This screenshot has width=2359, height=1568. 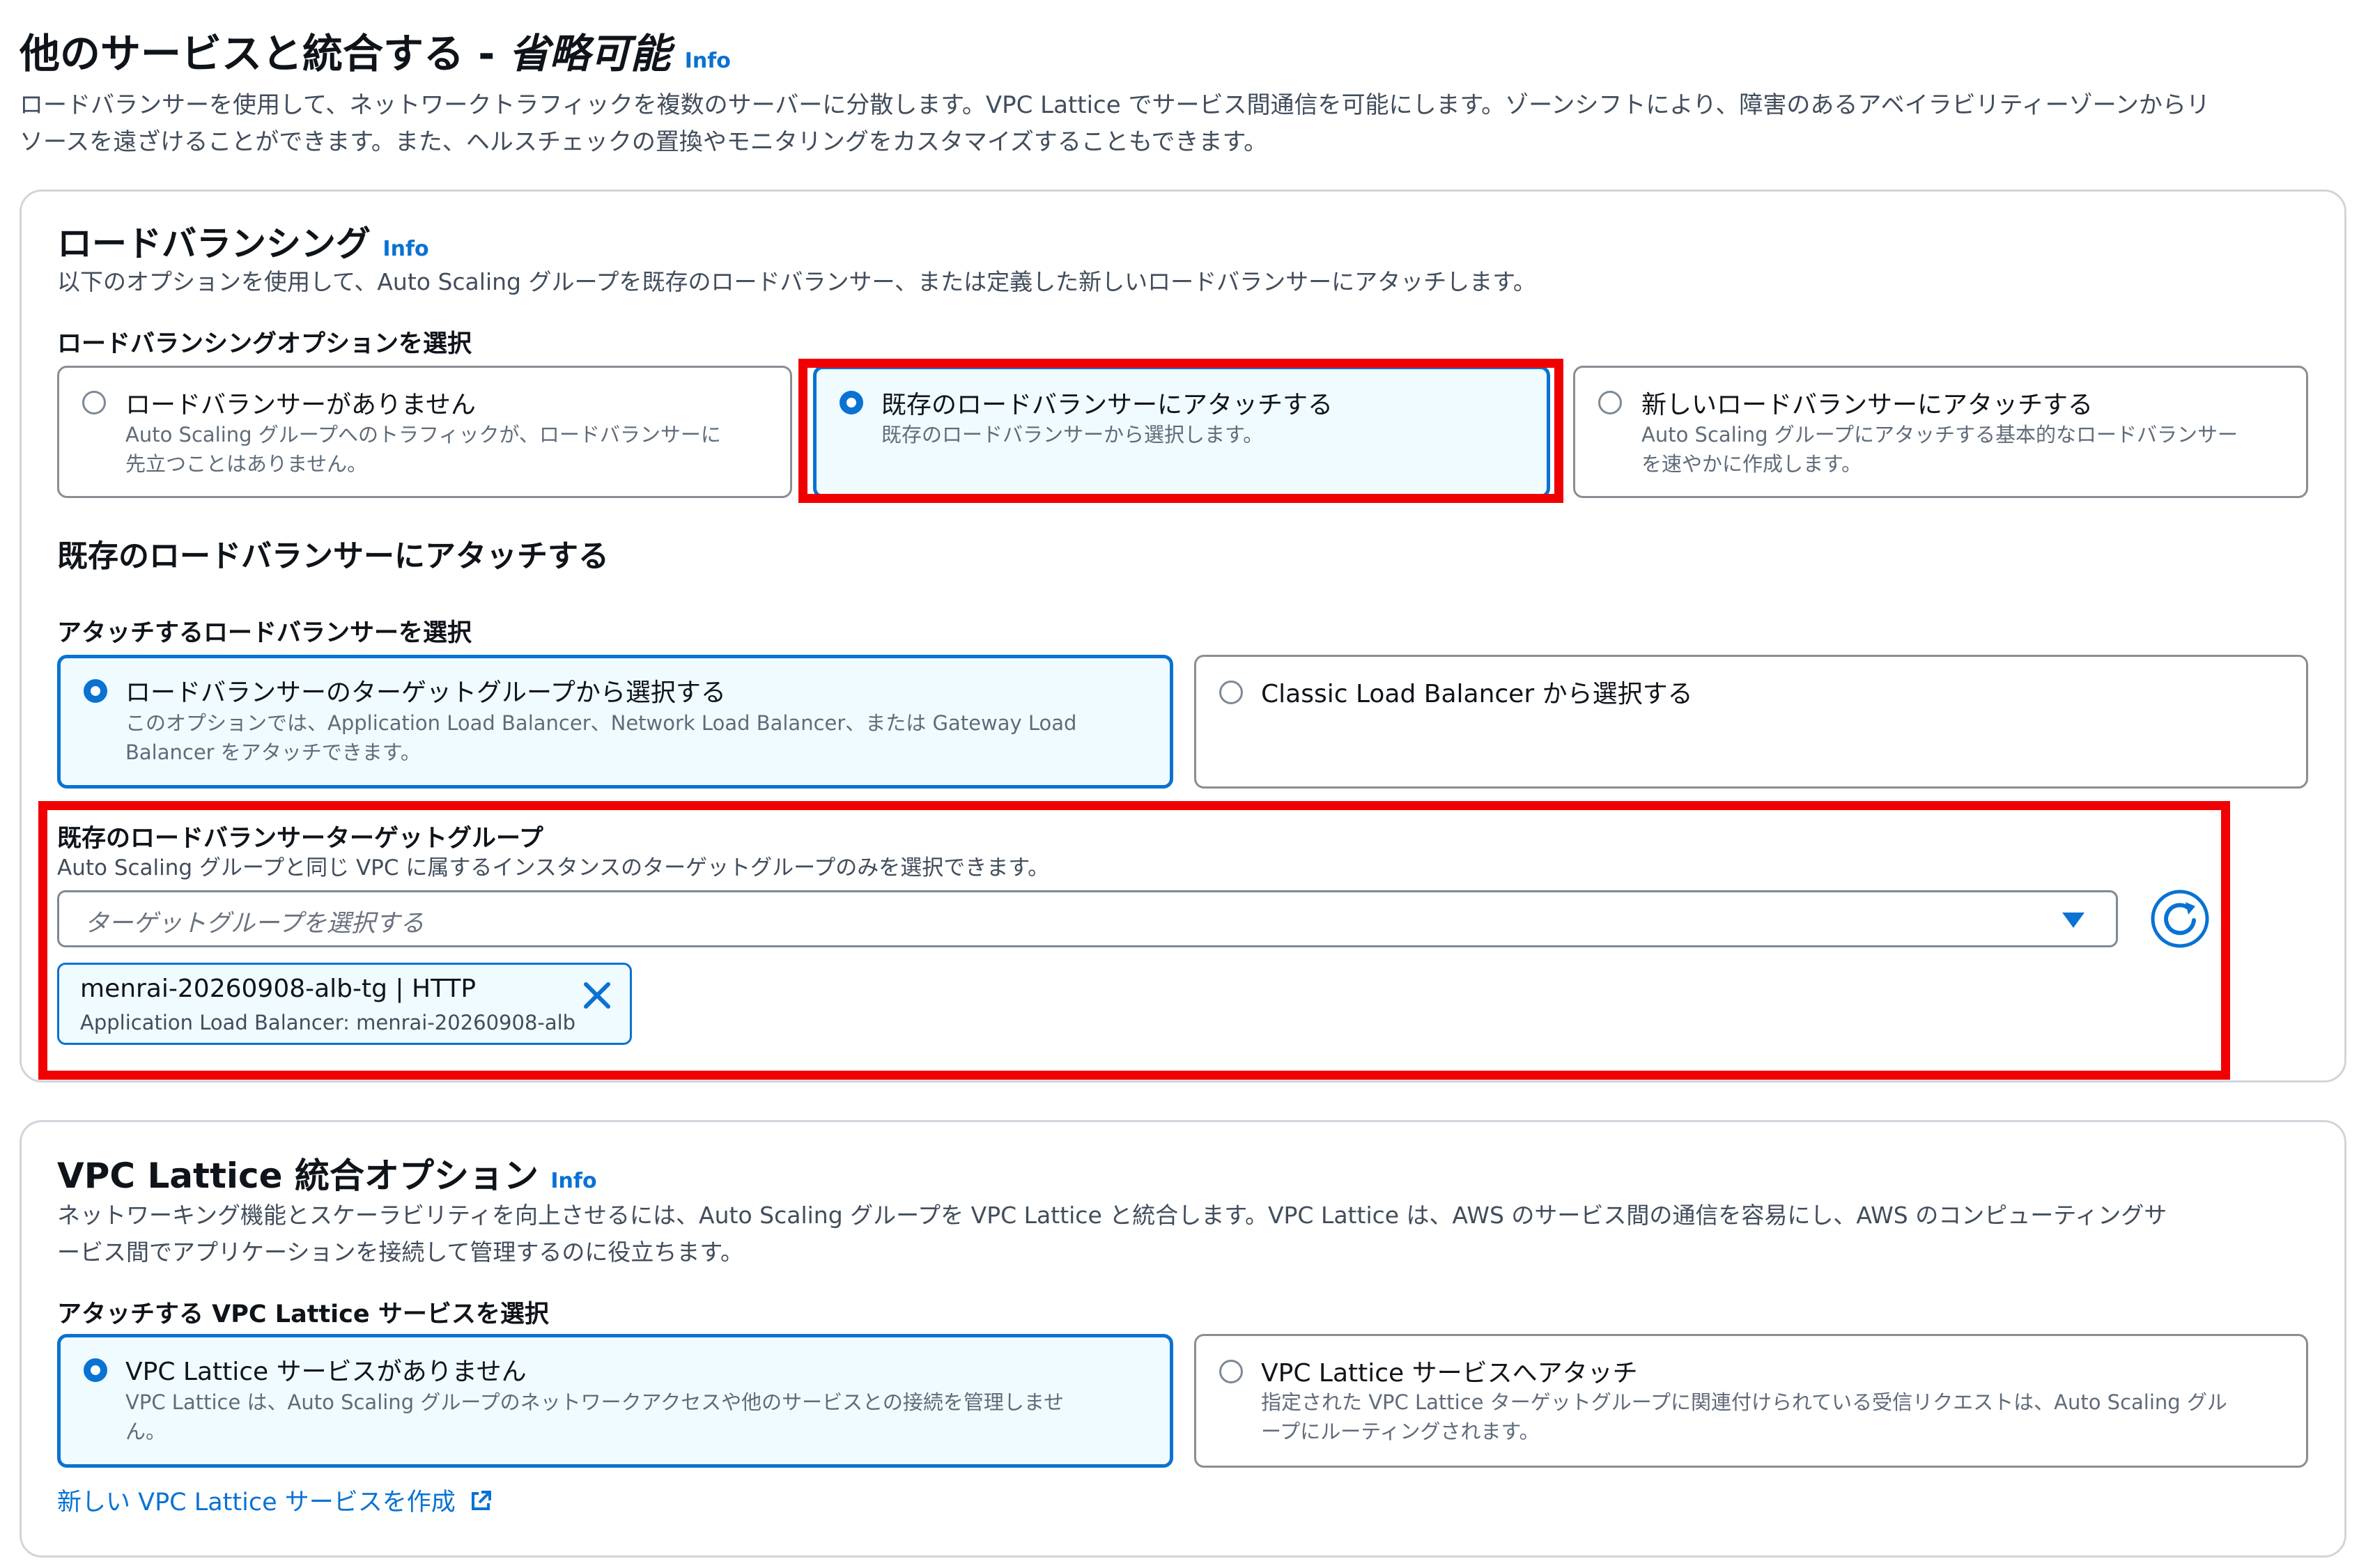 What do you see at coordinates (1231, 692) in the screenshot?
I see `radio-attach-classic-lb` at bounding box center [1231, 692].